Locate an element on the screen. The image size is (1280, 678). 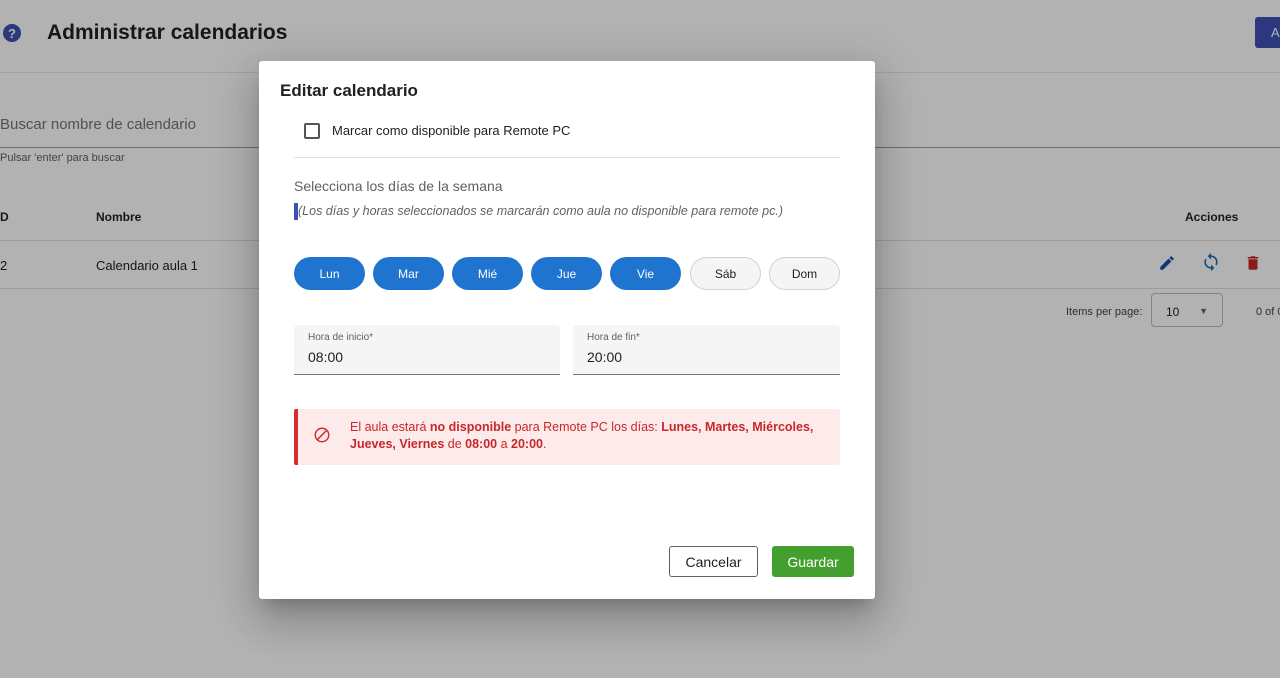
dialog-divider is located at coordinates (567, 157).